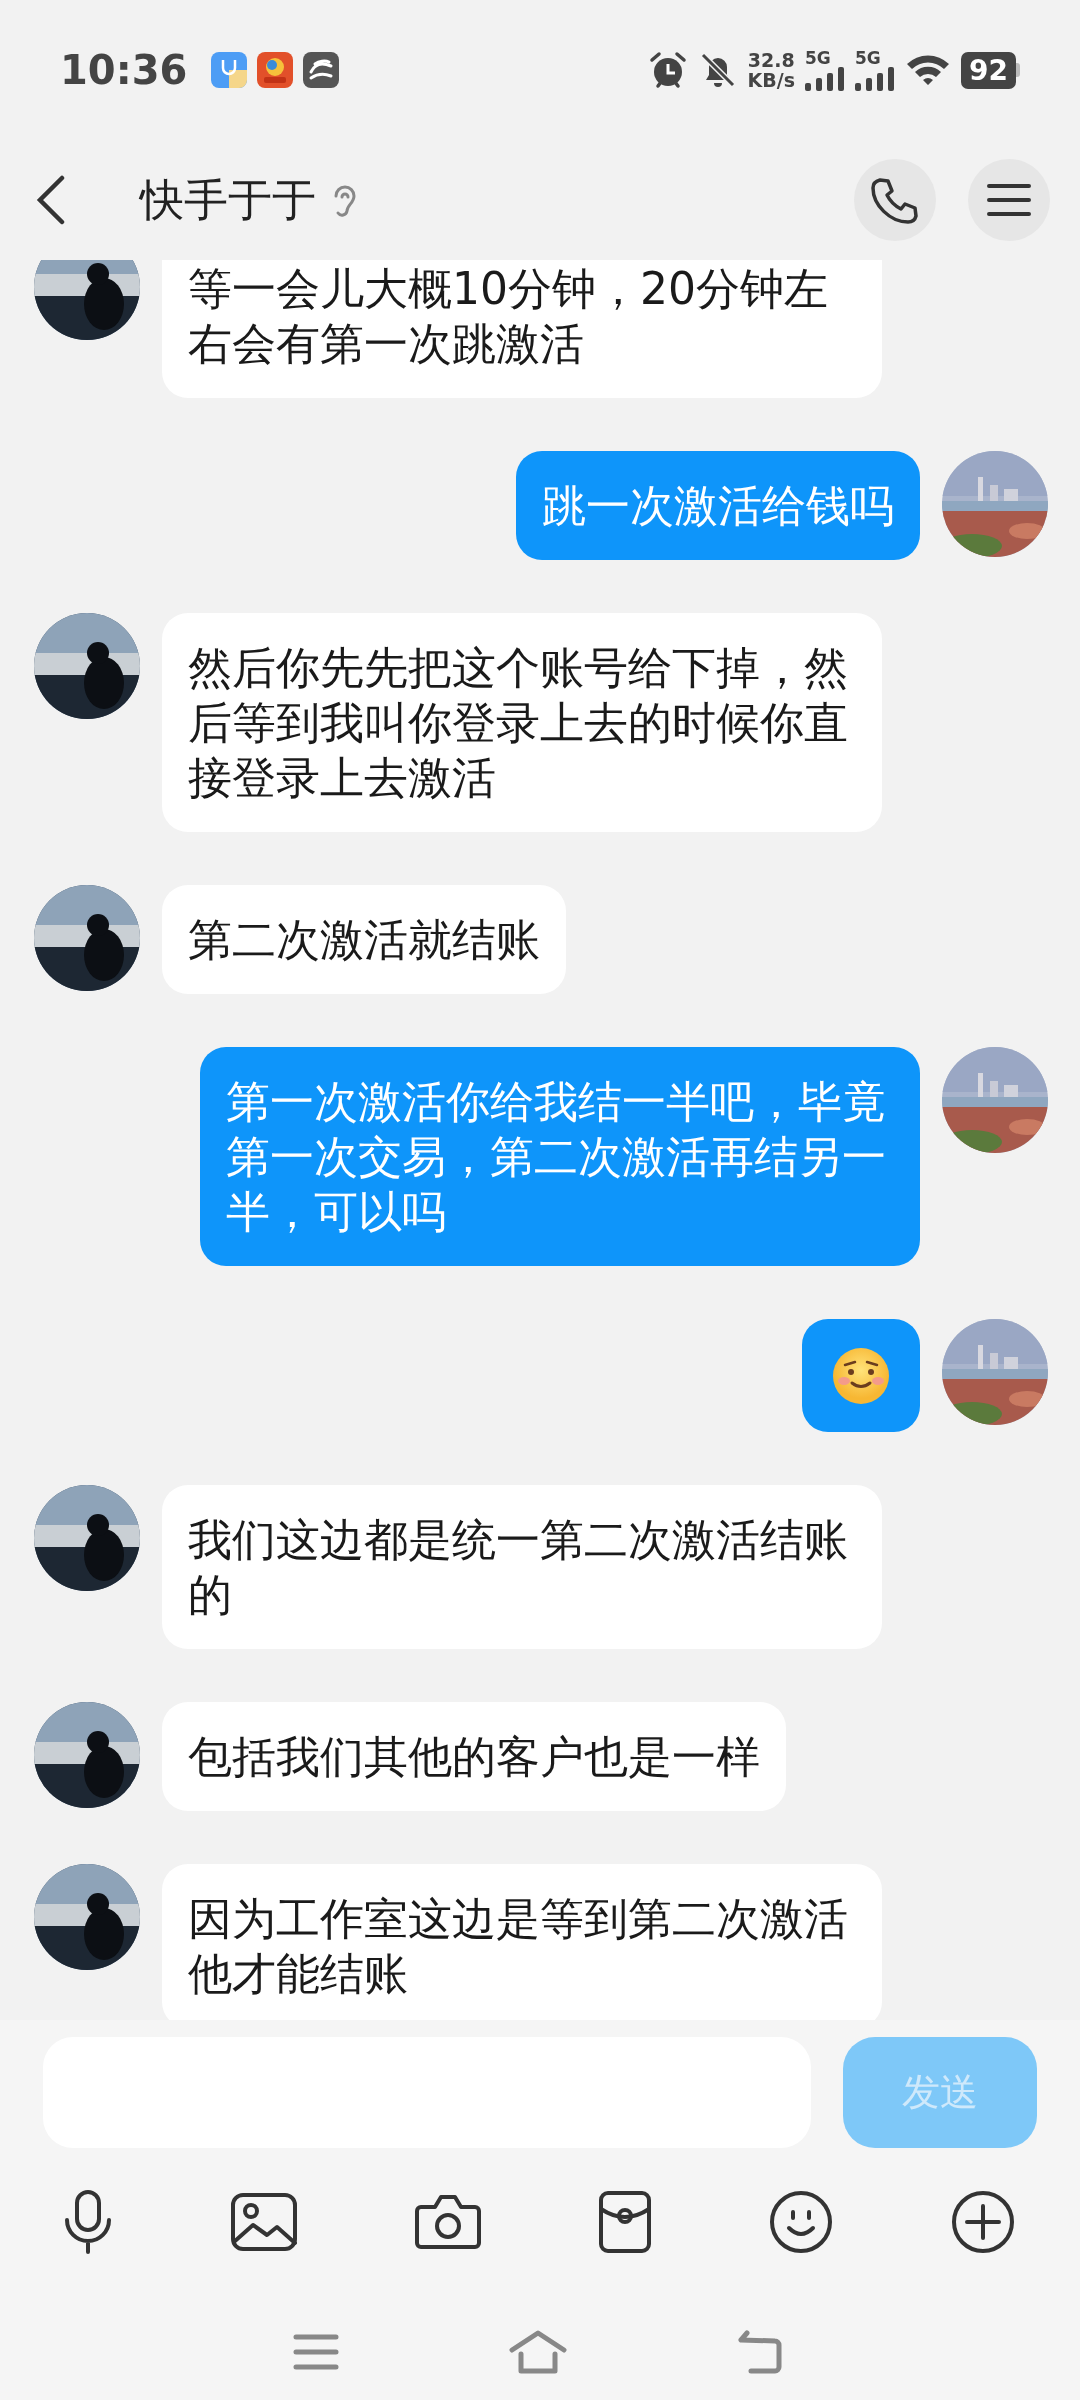 Image resolution: width=1080 pixels, height=2400 pixels. I want to click on message-bubble: 因为工作室这边是等到第二次激活他才能结账, so click(522, 1942).